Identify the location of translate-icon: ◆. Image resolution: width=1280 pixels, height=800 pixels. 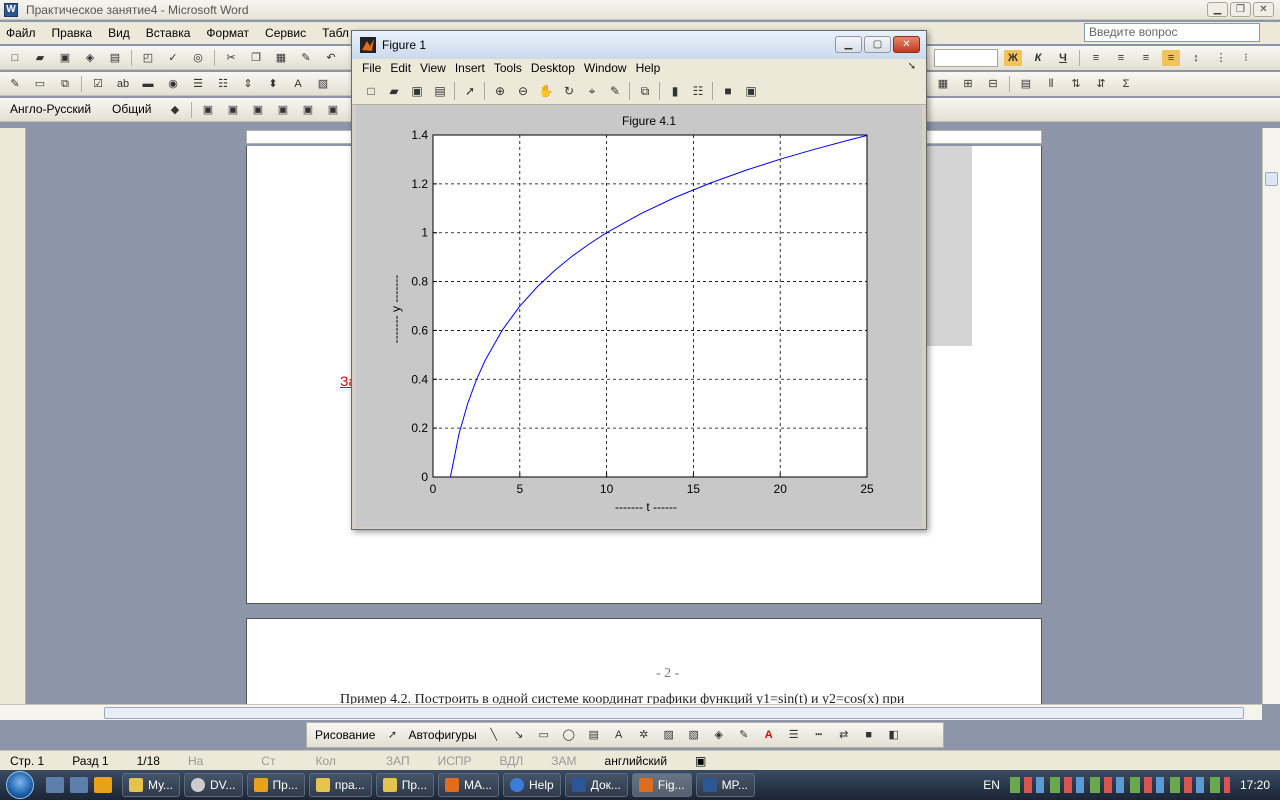
(175, 110).